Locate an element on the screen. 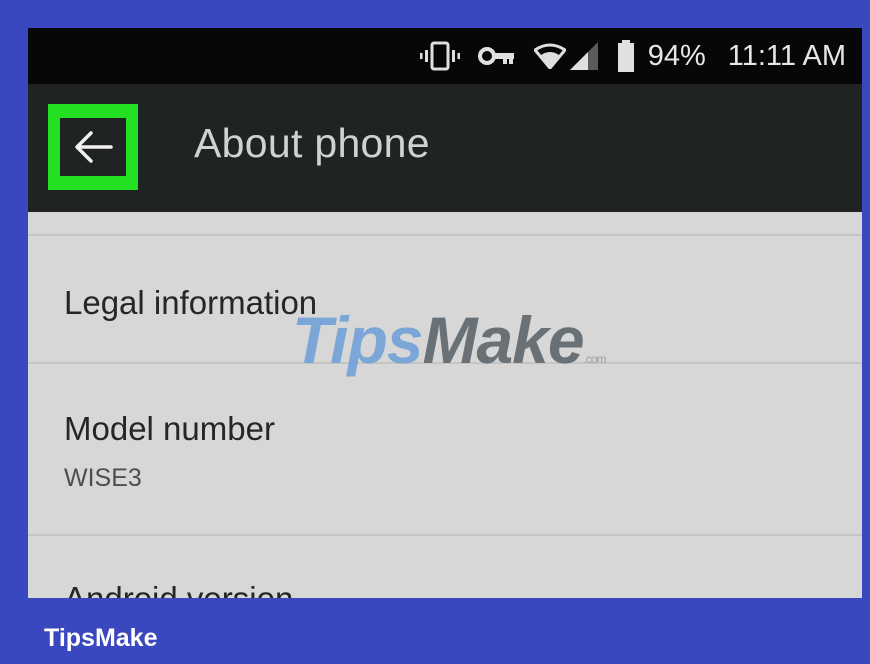 The image size is (870, 664). battery-icon is located at coordinates (625, 56).